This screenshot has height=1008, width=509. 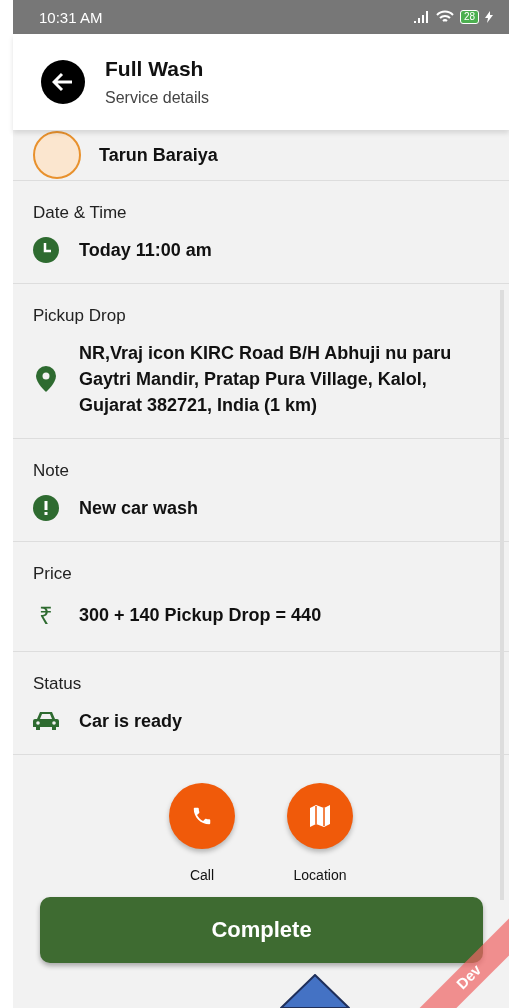 I want to click on wifi-icon, so click(x=444, y=17).